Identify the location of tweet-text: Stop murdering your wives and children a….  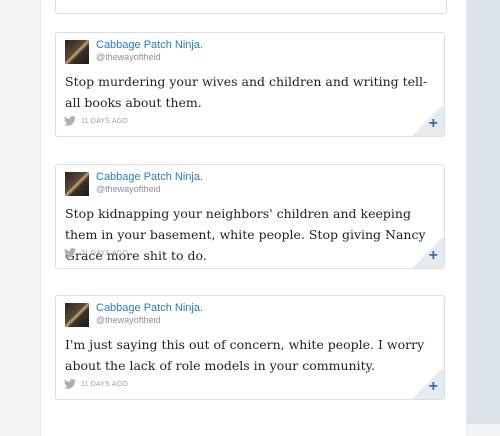
(246, 92).